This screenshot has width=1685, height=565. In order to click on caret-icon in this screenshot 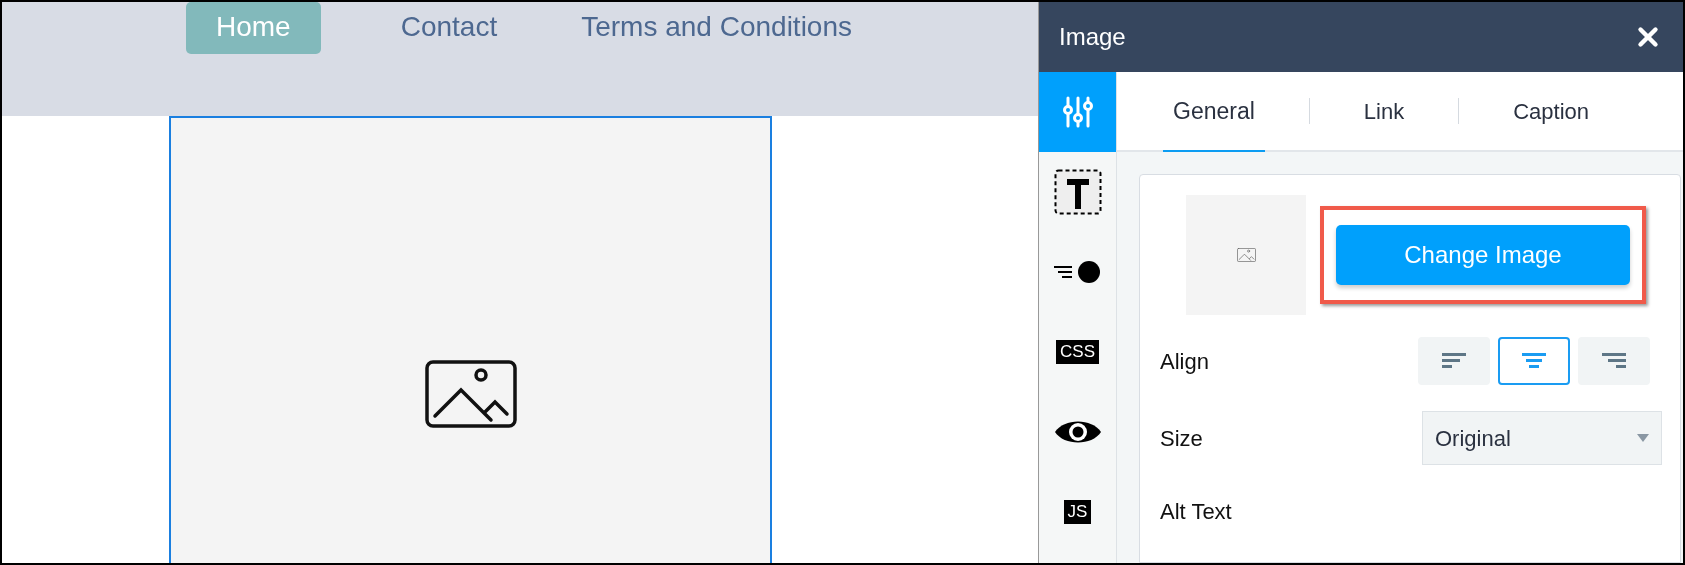, I will do `click(1643, 438)`.